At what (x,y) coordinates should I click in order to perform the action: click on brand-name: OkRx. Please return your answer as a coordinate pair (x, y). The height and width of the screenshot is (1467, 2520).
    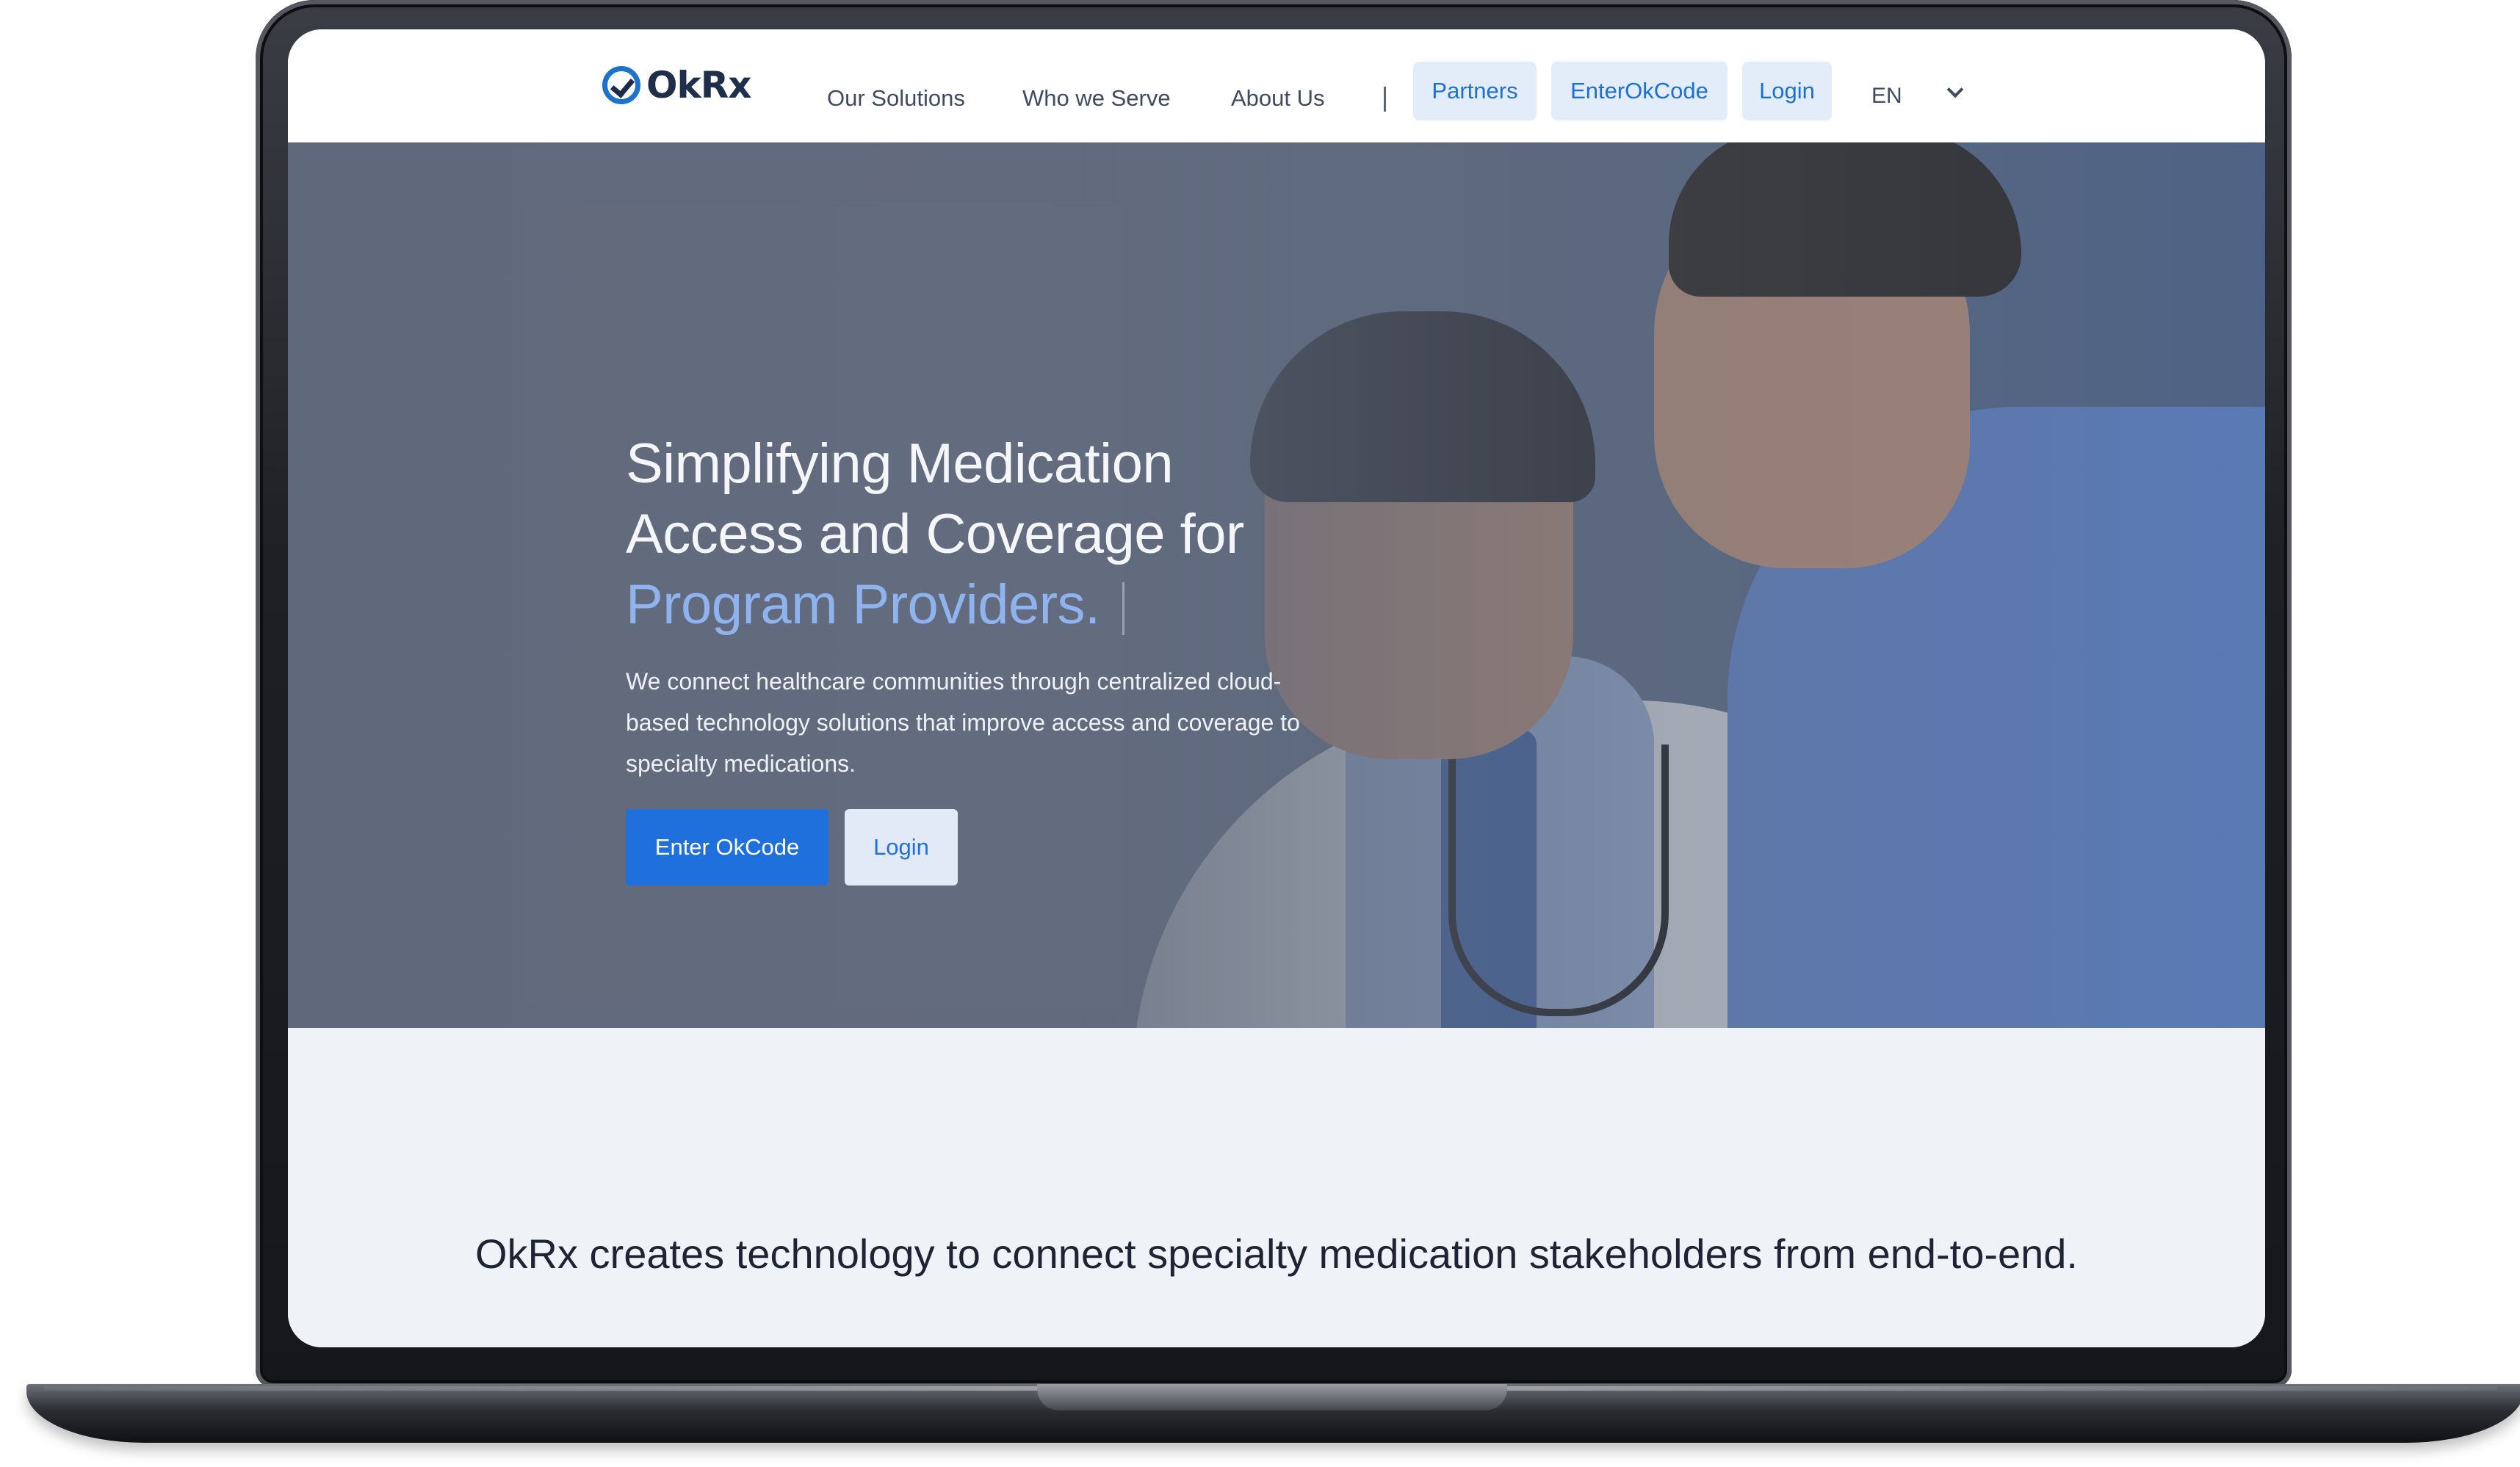
    Looking at the image, I should click on (699, 85).